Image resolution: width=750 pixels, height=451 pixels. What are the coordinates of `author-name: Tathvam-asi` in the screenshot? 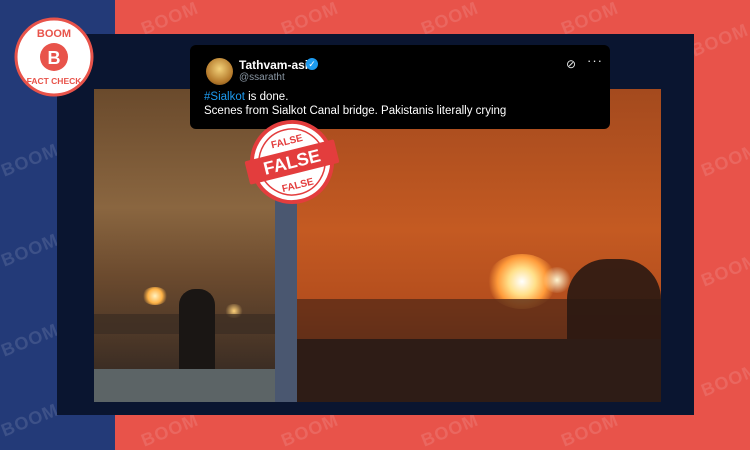 It's located at (273, 65).